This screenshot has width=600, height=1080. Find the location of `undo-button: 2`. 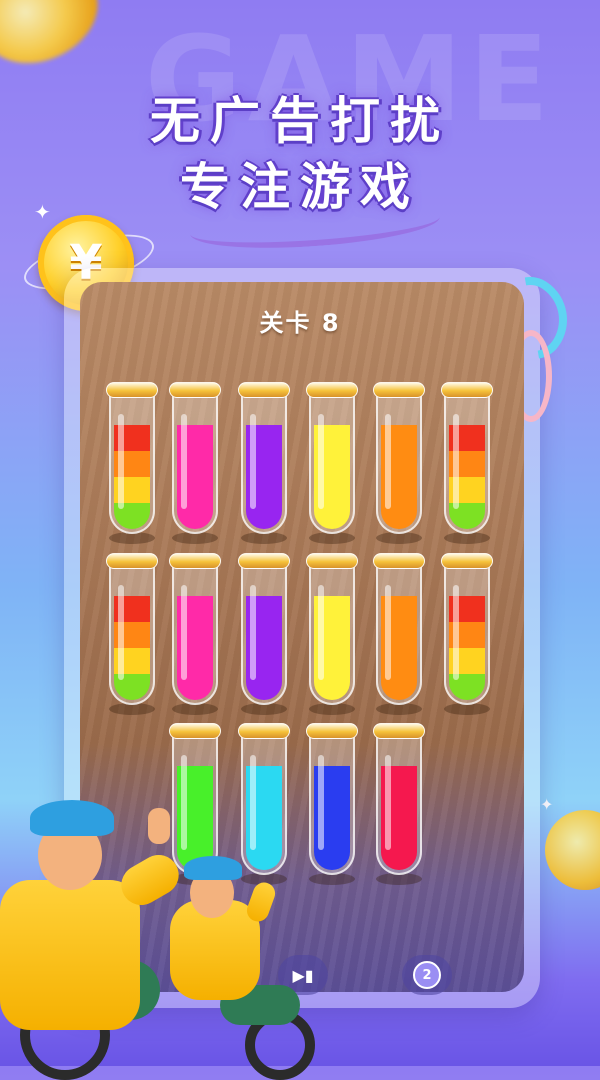

undo-button: 2 is located at coordinates (427, 975).